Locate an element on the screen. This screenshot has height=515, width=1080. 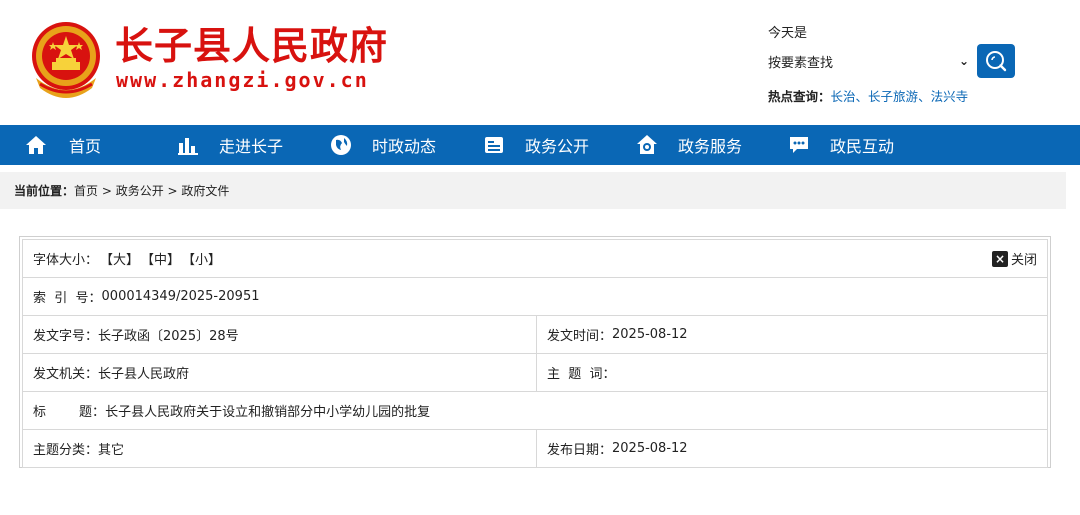
keyword-cell: 主 题 词： is located at coordinates (792, 372).